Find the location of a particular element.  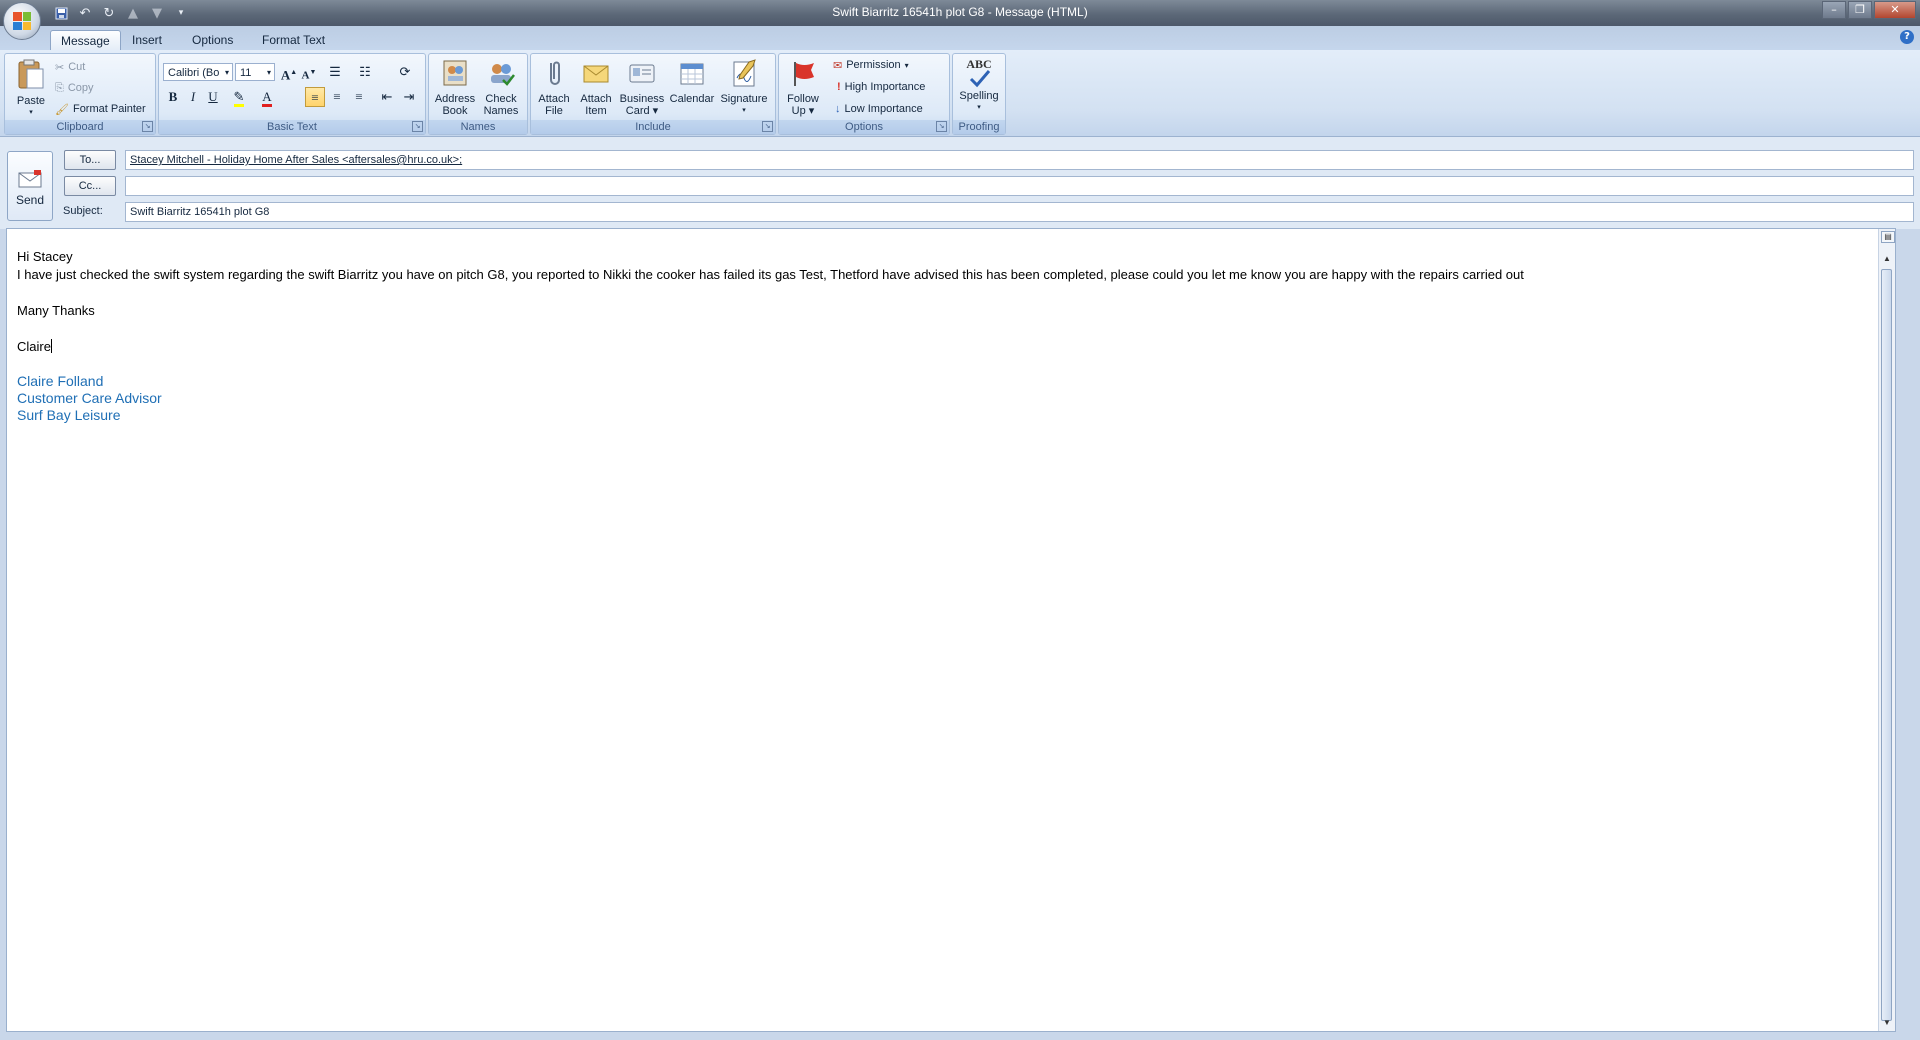

tab-message: Message is located at coordinates (85, 40).